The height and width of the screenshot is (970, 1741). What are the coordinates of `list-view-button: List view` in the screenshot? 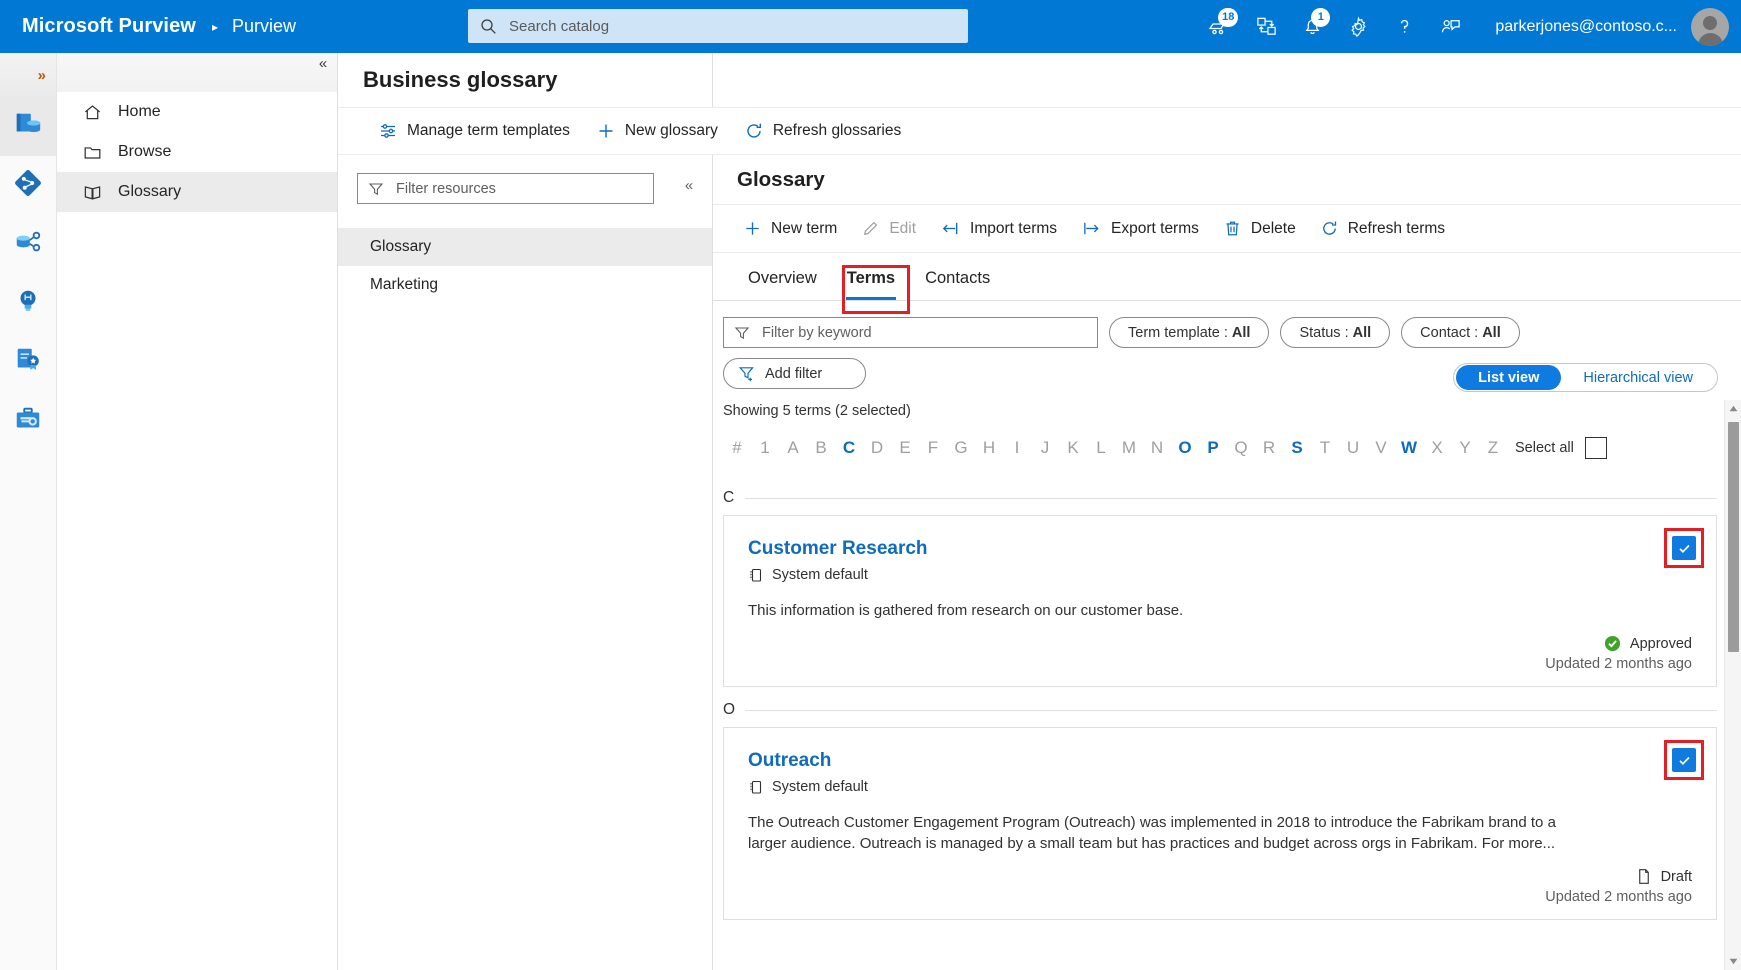 It's located at (1509, 377).